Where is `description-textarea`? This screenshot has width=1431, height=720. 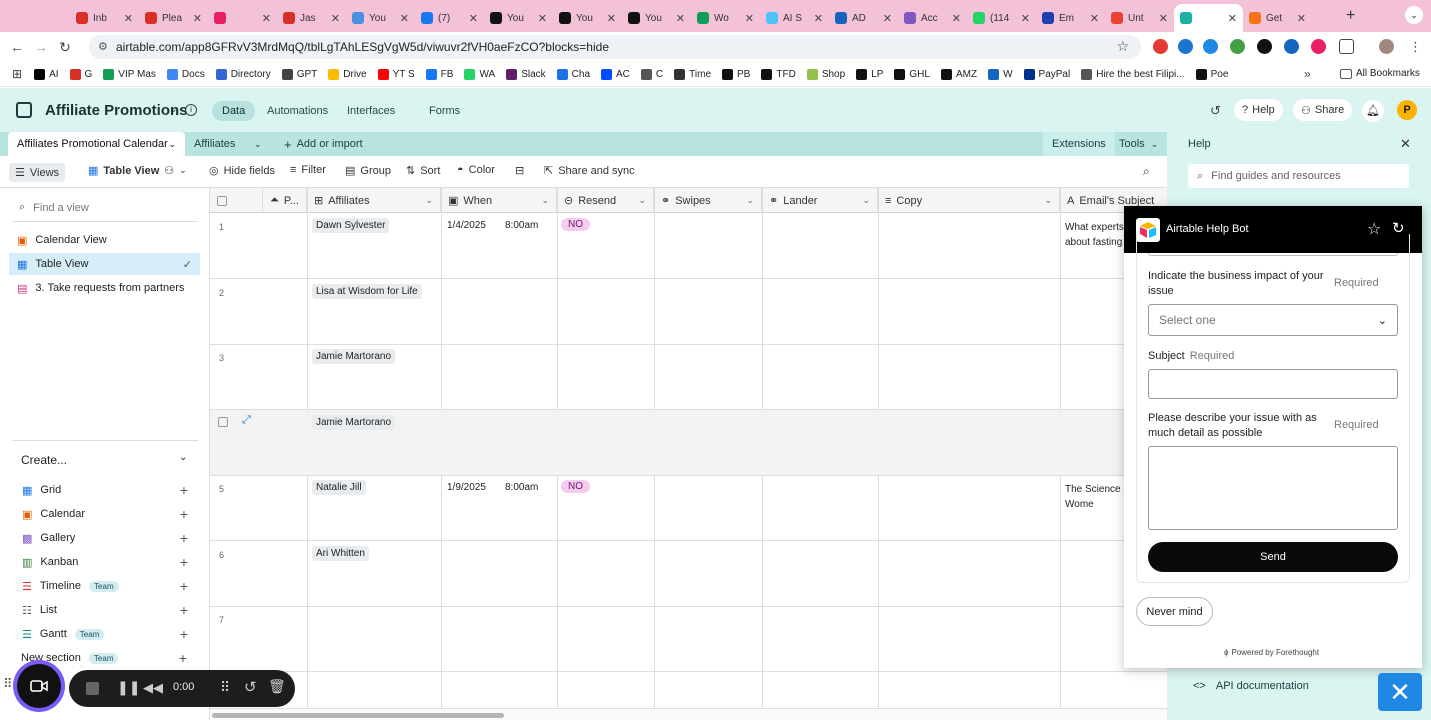
description-textarea is located at coordinates (1273, 488).